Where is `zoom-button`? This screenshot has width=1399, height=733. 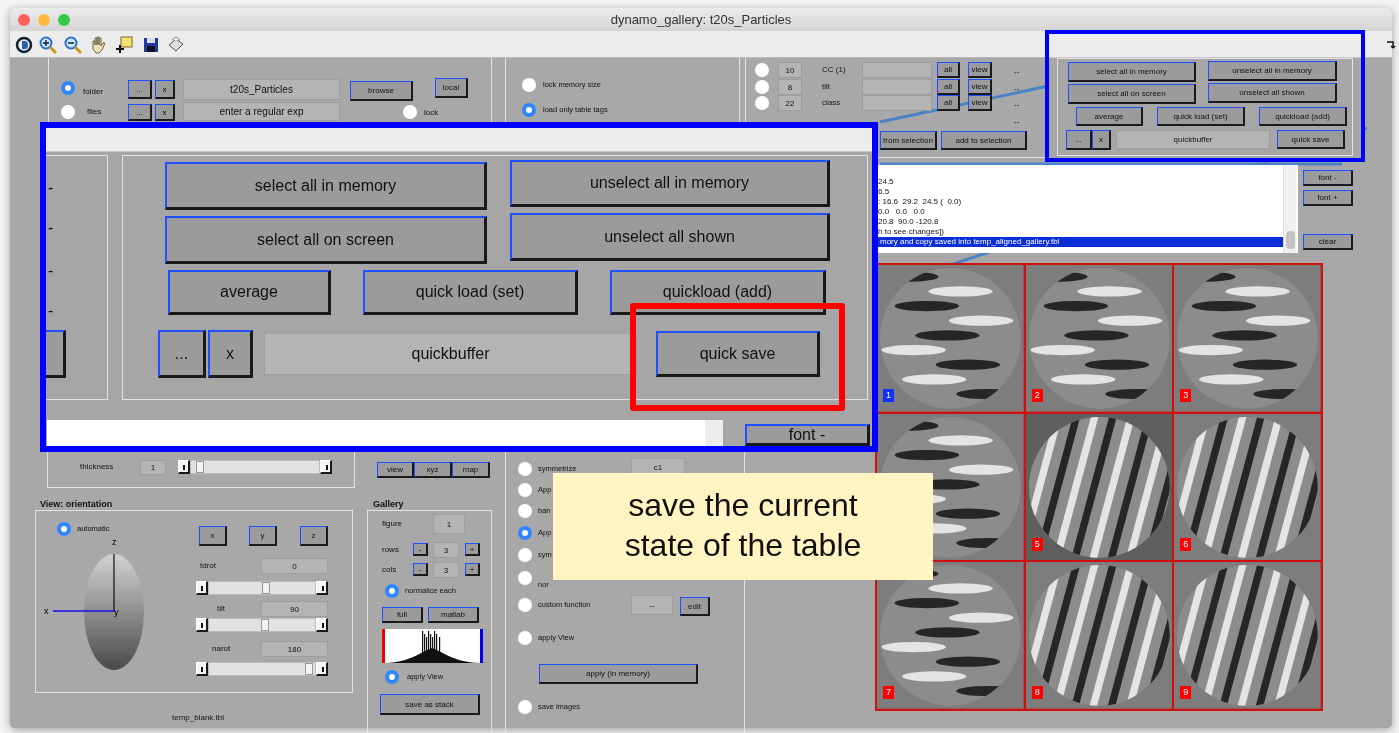
zoom-button is located at coordinates (64, 20).